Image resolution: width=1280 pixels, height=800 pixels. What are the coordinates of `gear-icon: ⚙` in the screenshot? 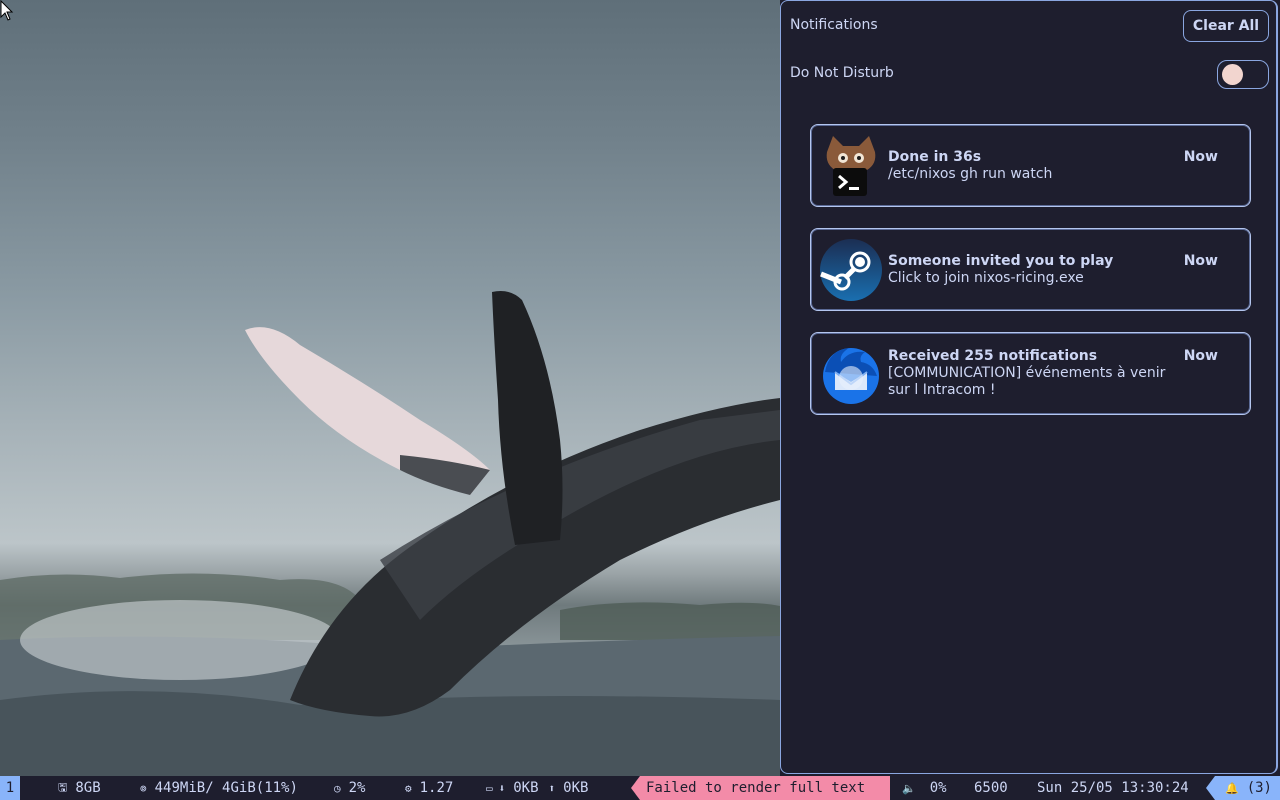 It's located at (408, 788).